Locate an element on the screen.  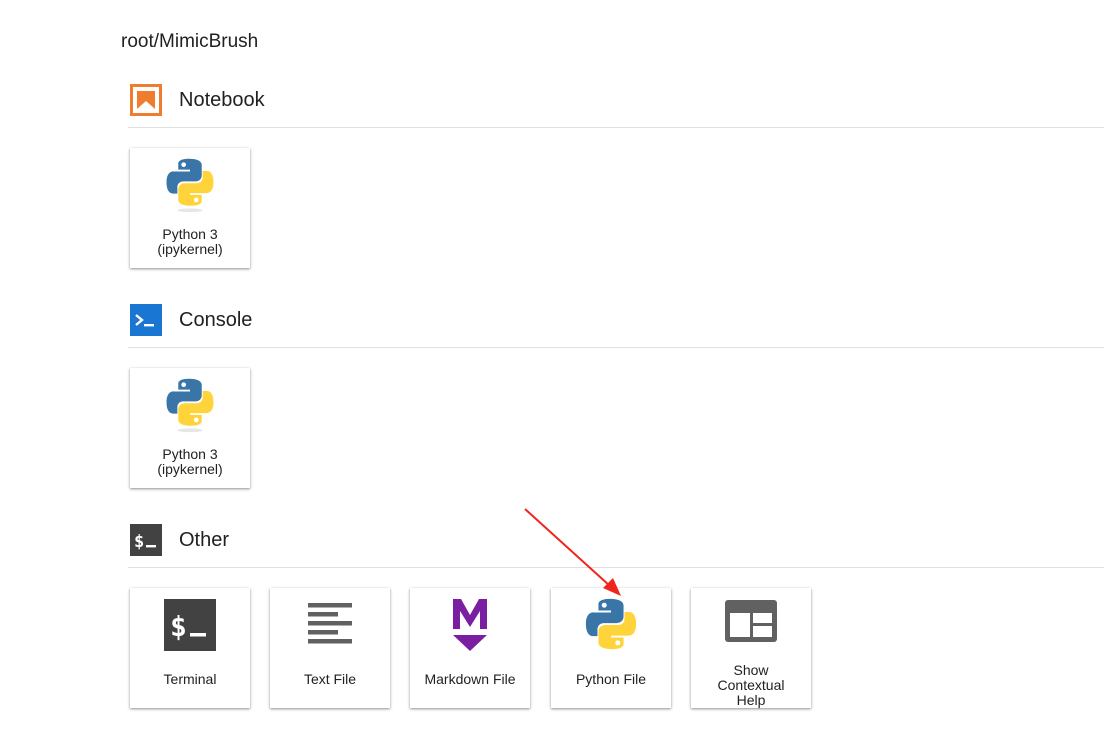
contextual-help-card: Show Contextual Help is located at coordinates (751, 648).